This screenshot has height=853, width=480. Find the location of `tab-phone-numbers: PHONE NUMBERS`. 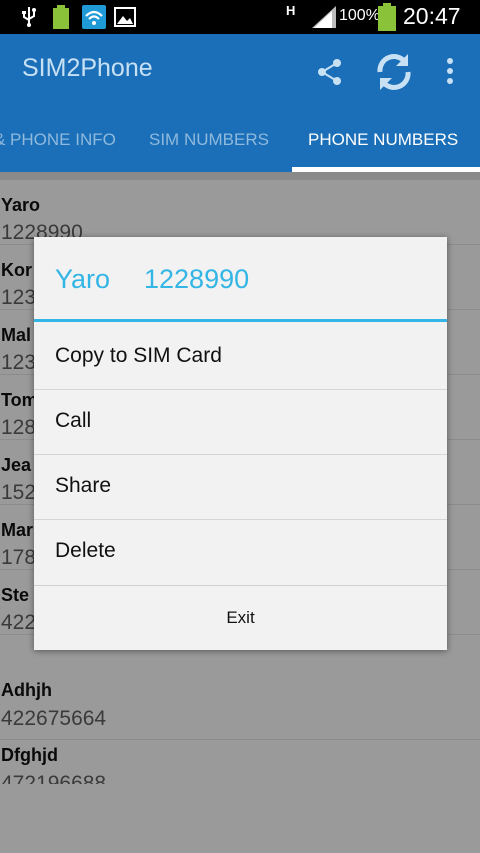

tab-phone-numbers: PHONE NUMBERS is located at coordinates (383, 140).